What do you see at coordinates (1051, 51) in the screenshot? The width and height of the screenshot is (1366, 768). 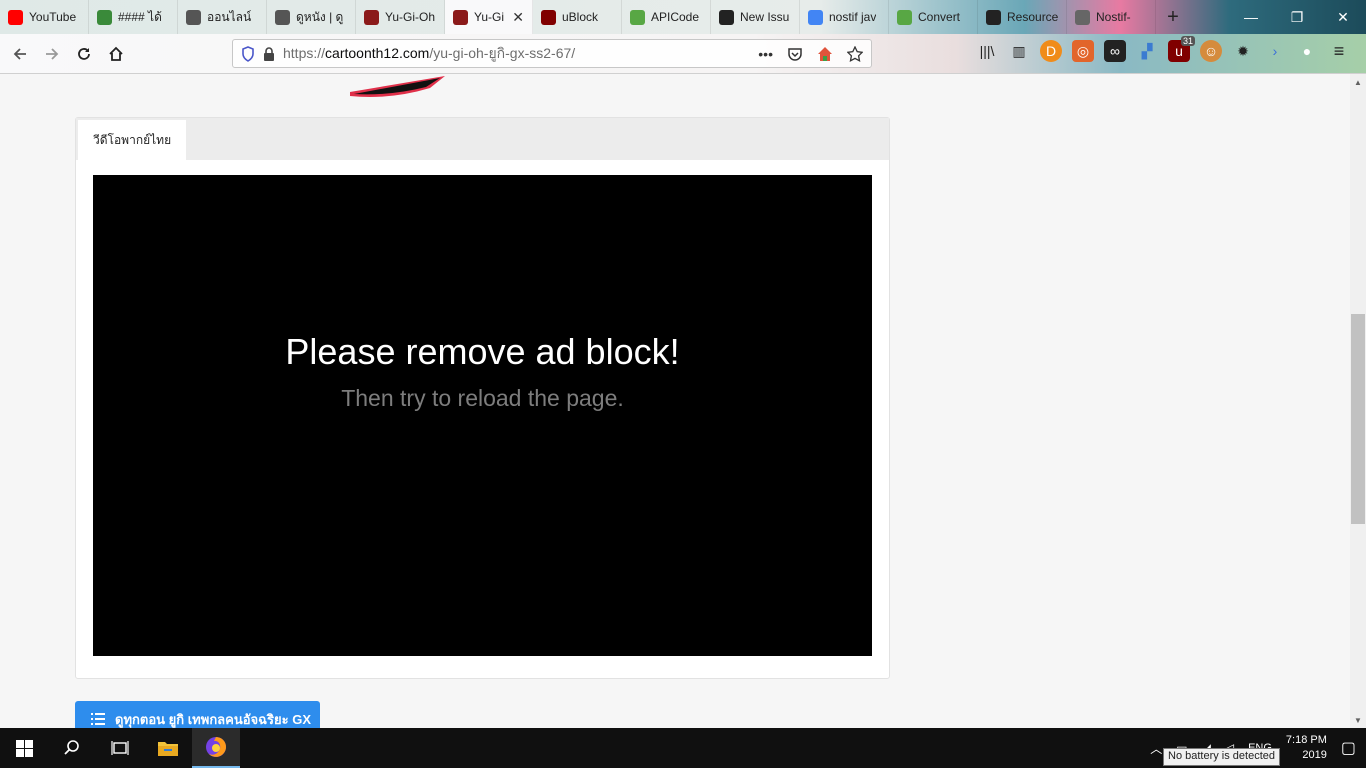 I see `extension-d-icon: D` at bounding box center [1051, 51].